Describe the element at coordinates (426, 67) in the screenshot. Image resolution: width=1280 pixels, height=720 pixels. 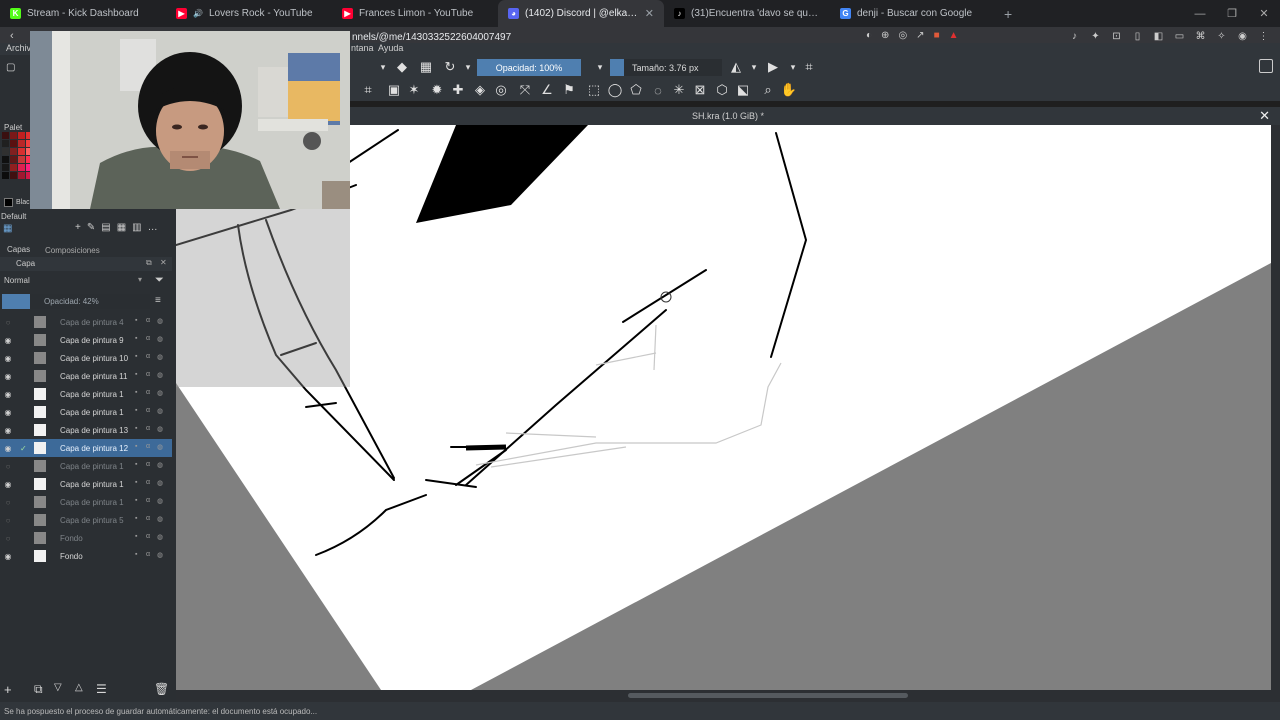
I see `alpha-lock-icon: ▦` at that location.